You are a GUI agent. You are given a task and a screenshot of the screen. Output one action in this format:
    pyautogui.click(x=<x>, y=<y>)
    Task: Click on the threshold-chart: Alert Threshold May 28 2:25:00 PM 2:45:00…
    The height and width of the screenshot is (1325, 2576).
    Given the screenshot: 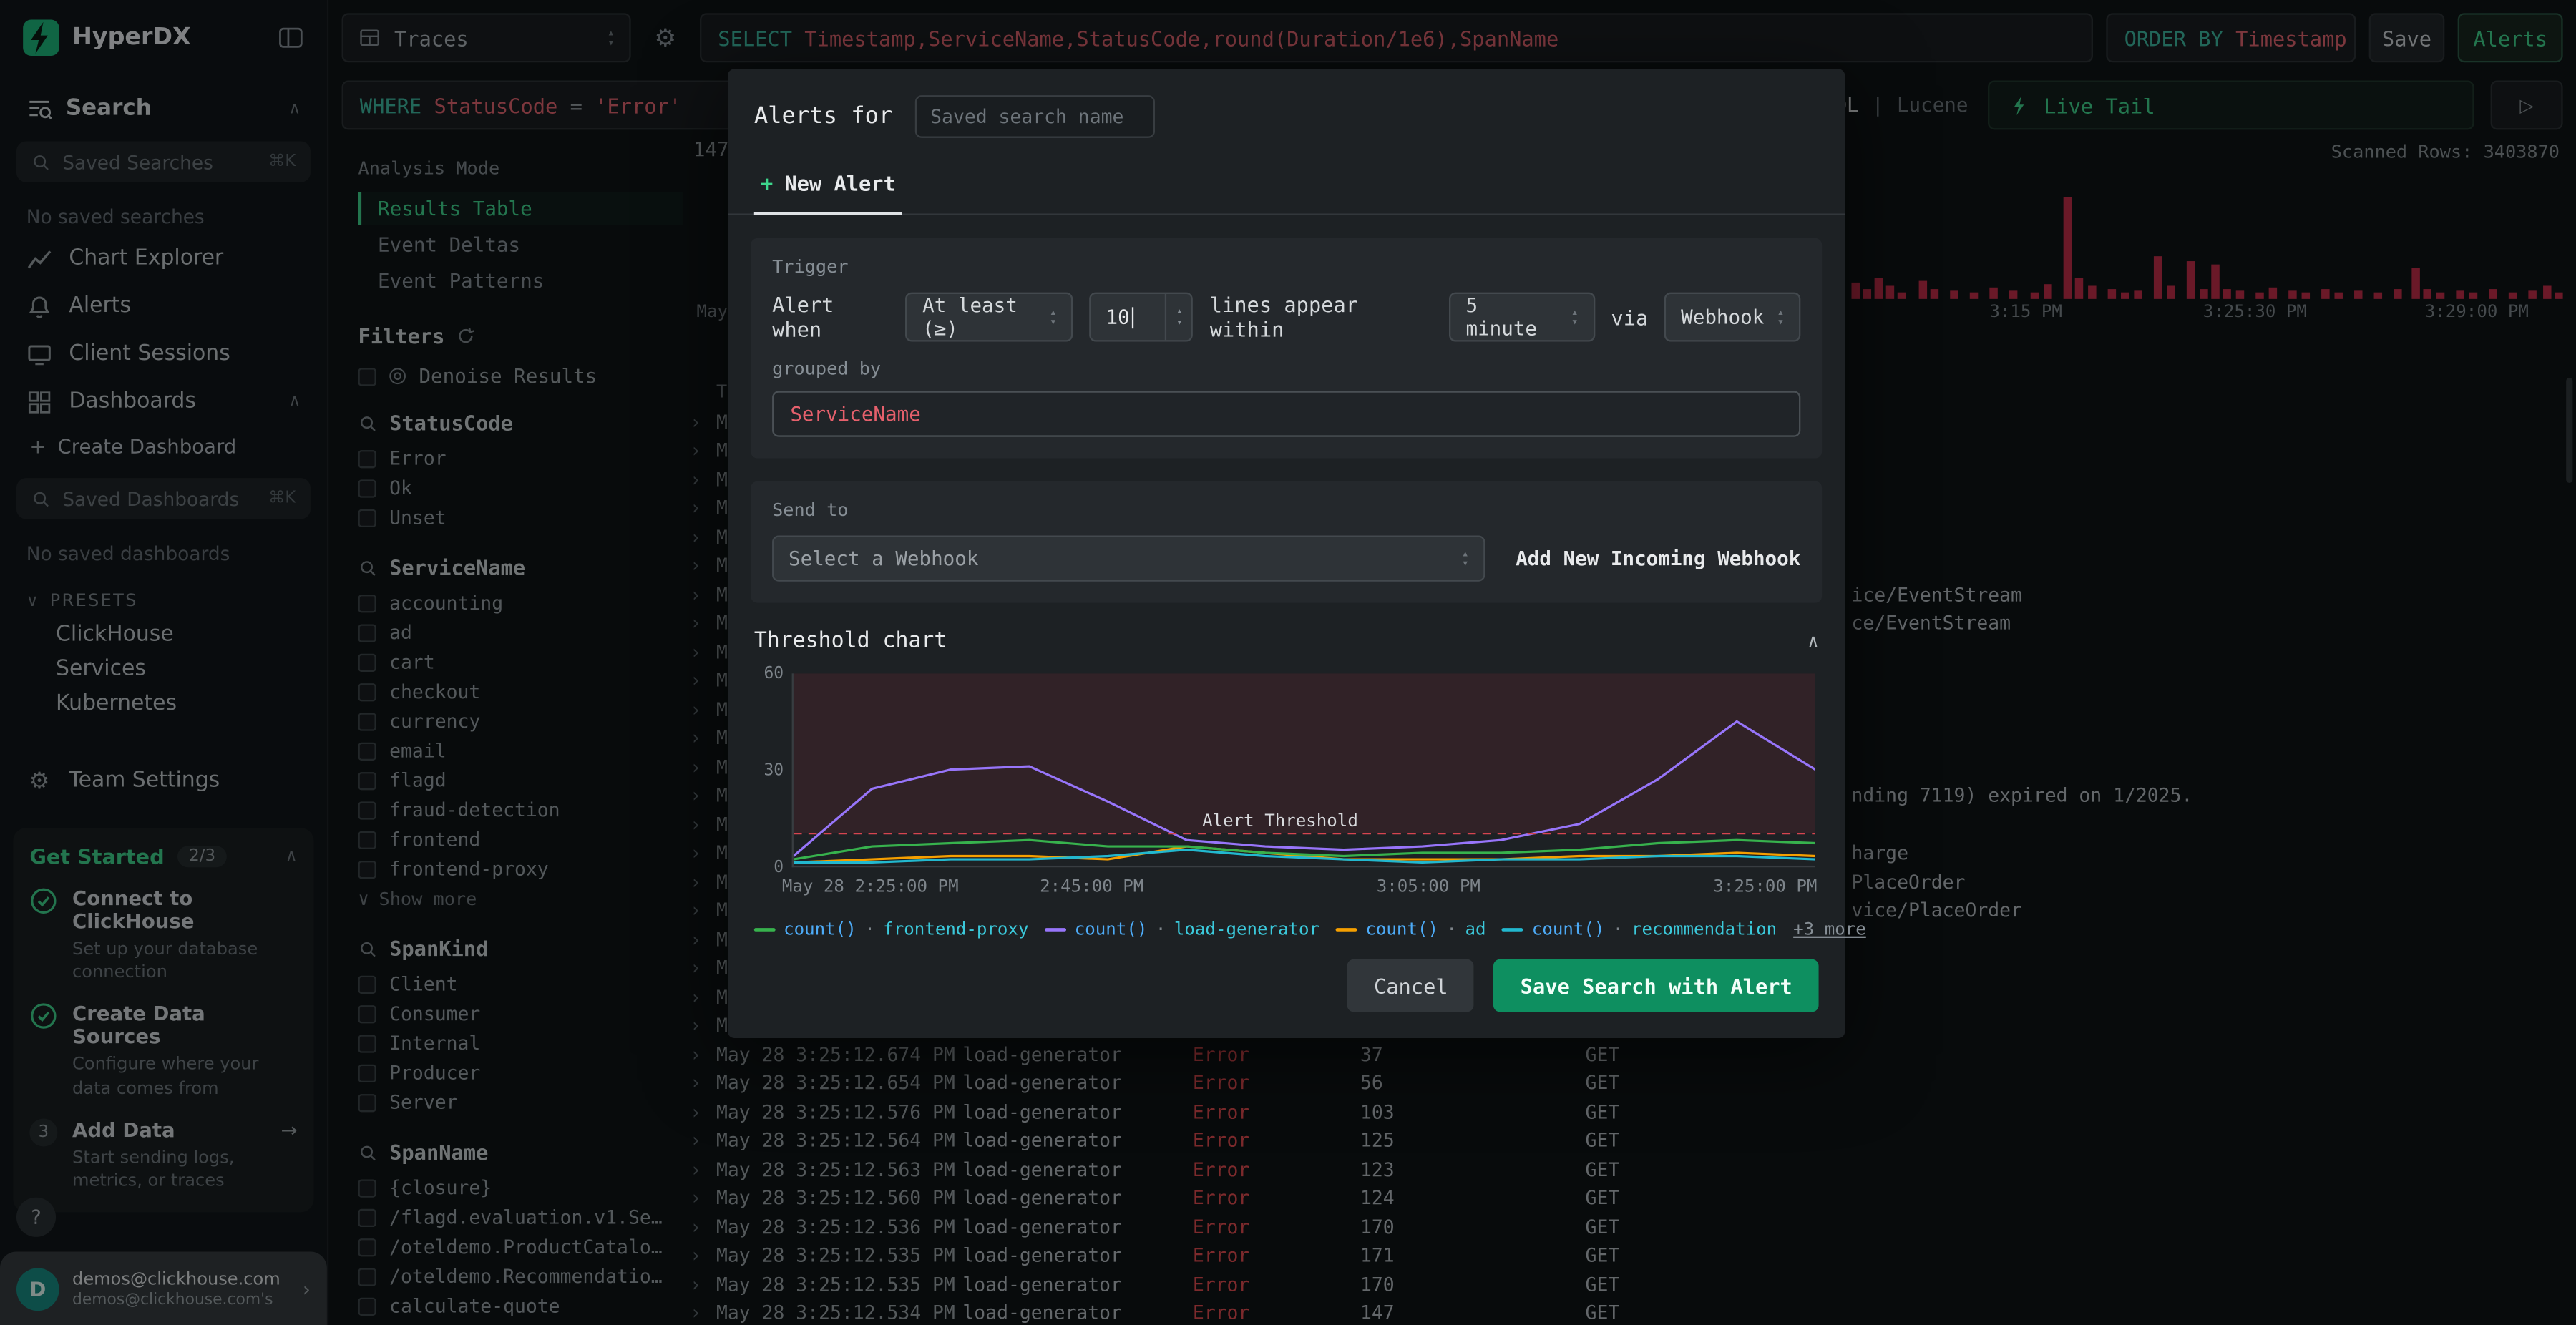 What is the action you would take?
    pyautogui.click(x=1286, y=785)
    